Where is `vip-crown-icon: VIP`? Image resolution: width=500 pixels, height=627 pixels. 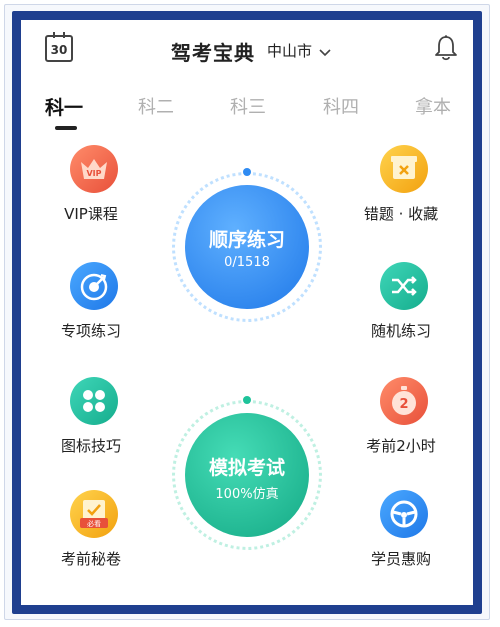 vip-crown-icon: VIP is located at coordinates (94, 169).